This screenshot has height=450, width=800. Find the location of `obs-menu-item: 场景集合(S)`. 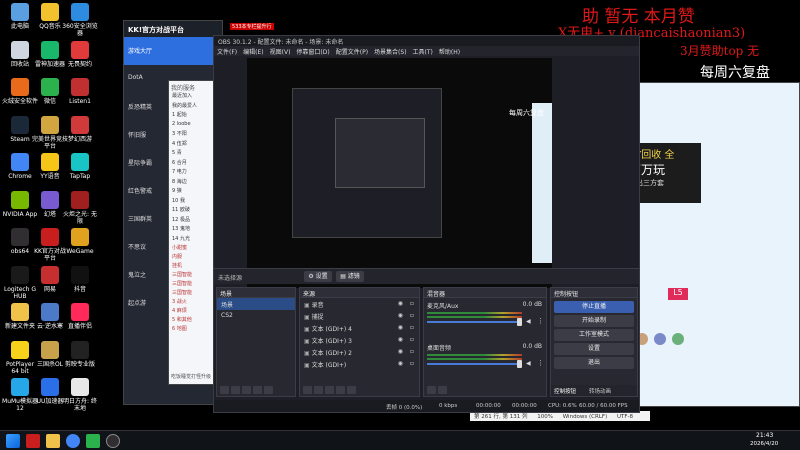

obs-menu-item: 场景集合(S) is located at coordinates (390, 52).